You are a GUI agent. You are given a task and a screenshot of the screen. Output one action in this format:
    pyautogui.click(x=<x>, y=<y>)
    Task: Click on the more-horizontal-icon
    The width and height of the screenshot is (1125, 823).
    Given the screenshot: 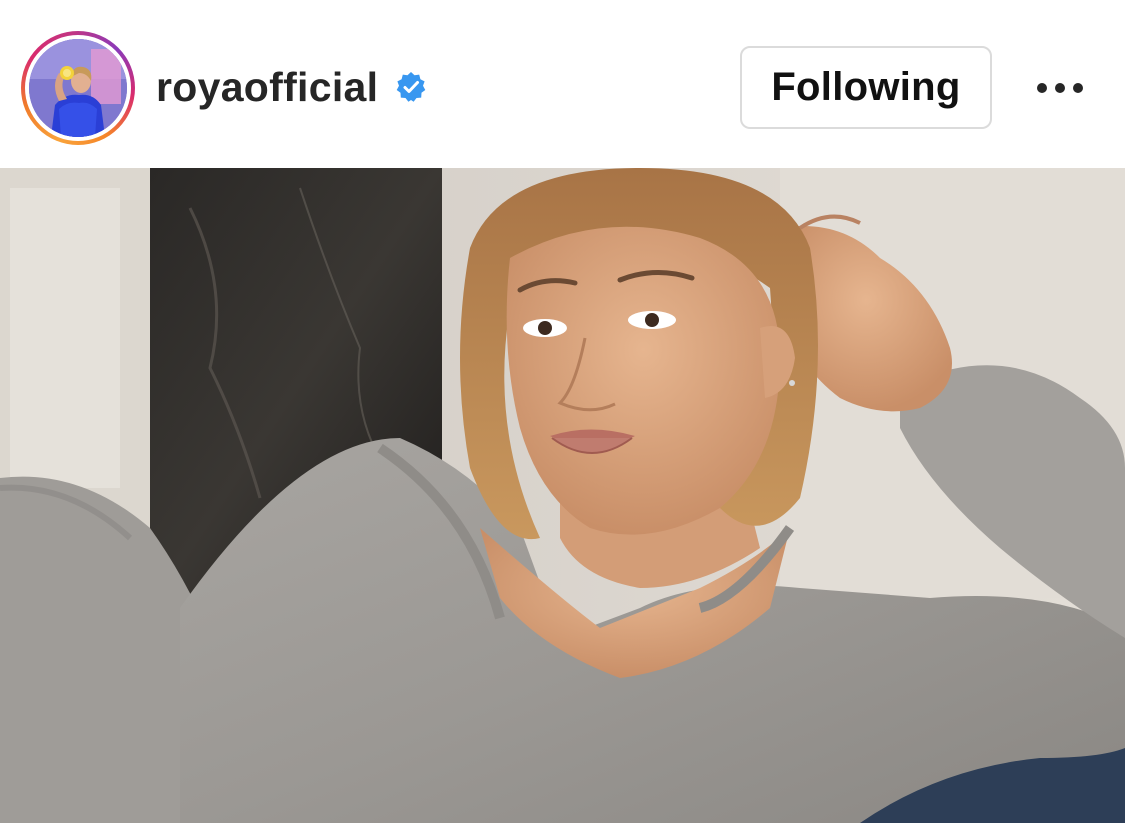 What is the action you would take?
    pyautogui.click(x=1060, y=88)
    